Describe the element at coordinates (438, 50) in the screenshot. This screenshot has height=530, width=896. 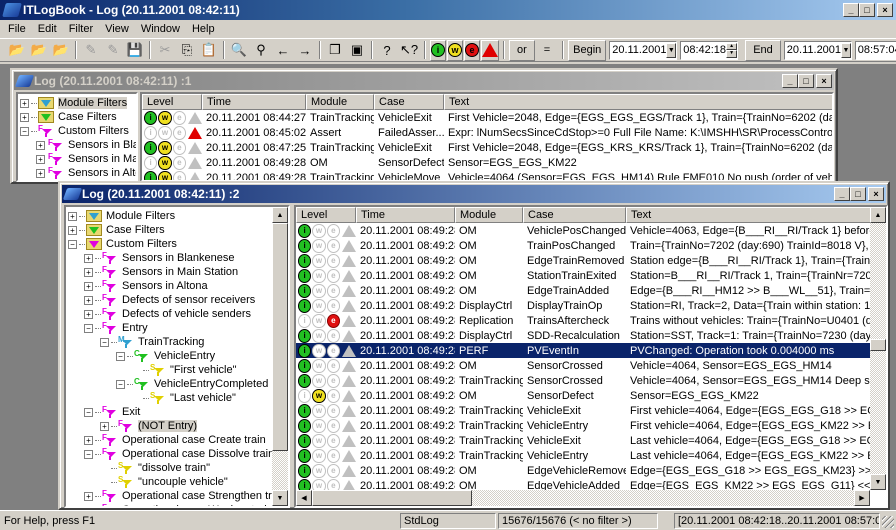
I see `filter-info-button: i` at that location.